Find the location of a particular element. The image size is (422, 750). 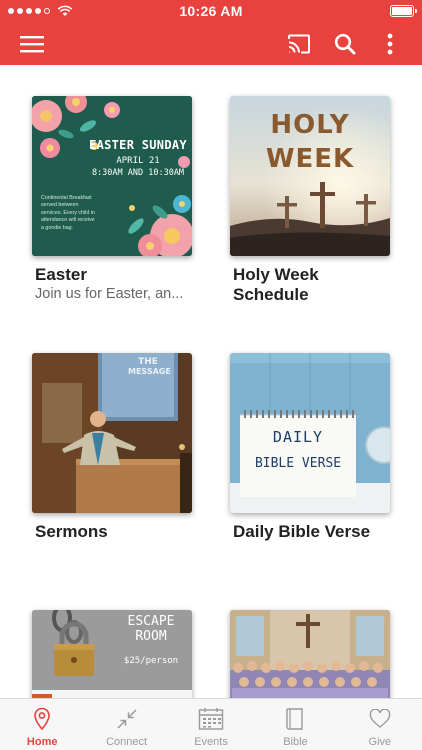

escape-line2: ROOM is located at coordinates (151, 636).